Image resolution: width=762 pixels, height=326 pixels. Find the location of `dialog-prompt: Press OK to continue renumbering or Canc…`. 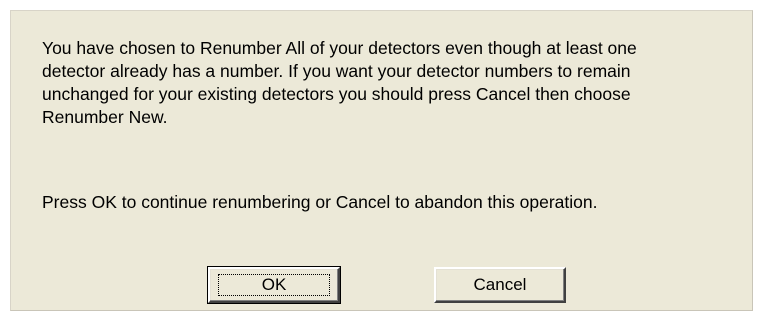

dialog-prompt: Press OK to continue renumbering or Canc… is located at coordinates (320, 202).